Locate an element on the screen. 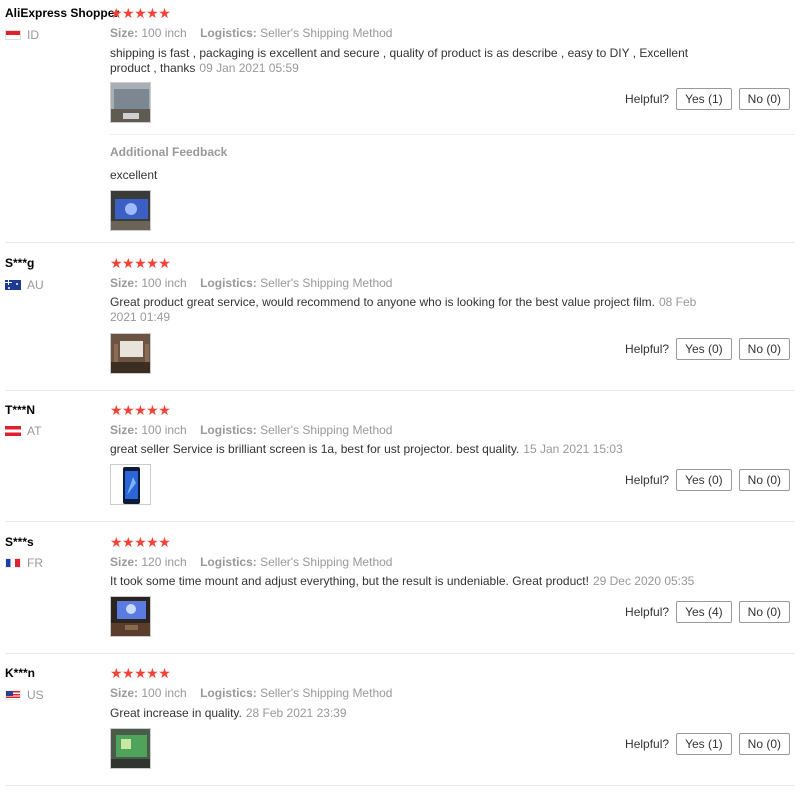 This screenshot has width=800, height=800. flag-id-icon is located at coordinates (13, 35).